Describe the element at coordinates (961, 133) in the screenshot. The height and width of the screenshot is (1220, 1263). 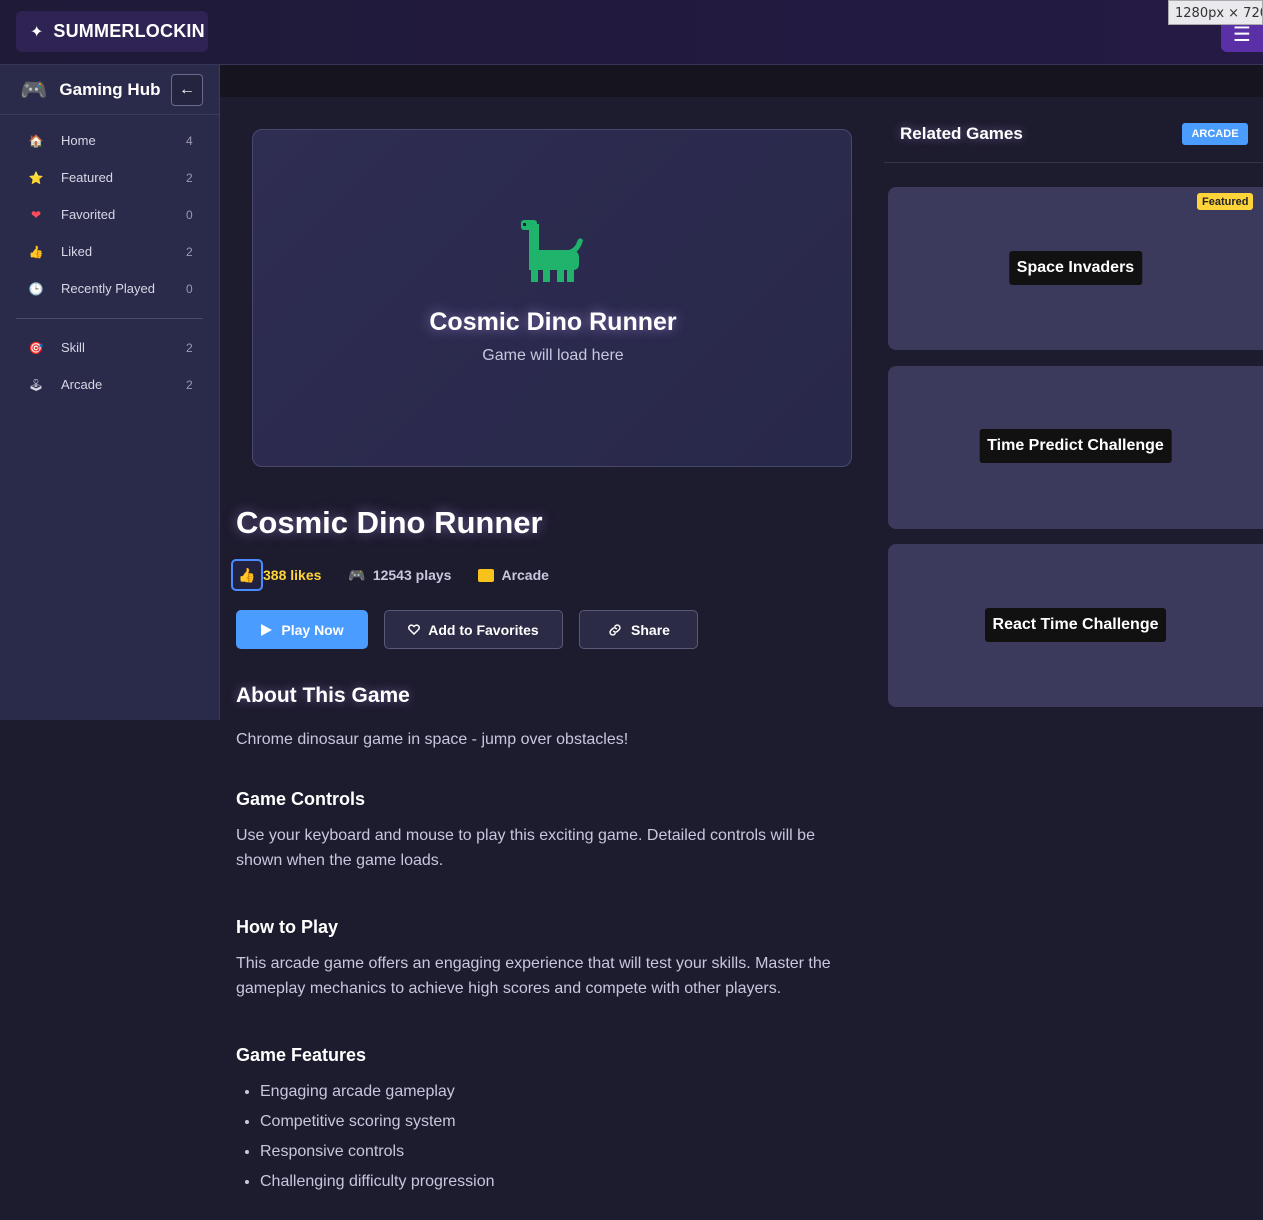
I see `related-games-title: Related Games` at that location.